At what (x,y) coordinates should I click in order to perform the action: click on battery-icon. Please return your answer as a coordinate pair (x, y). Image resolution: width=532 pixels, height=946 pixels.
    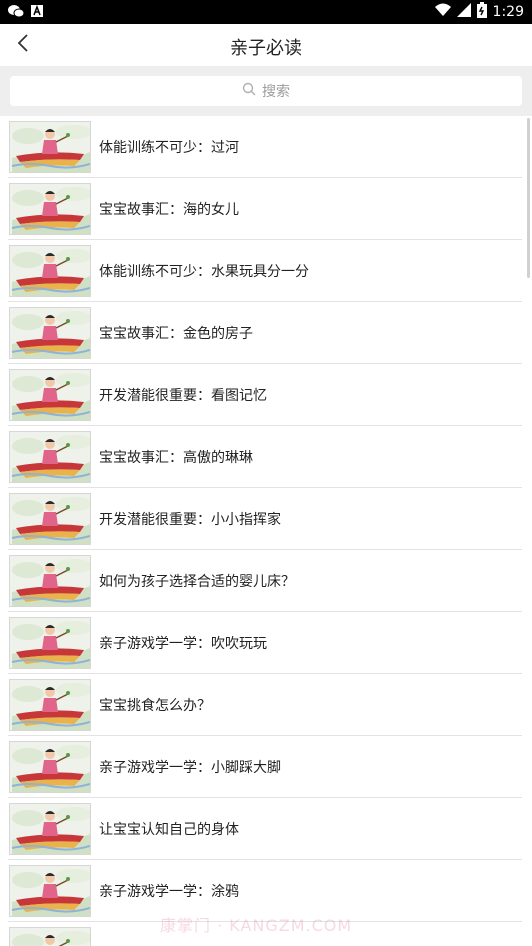
    Looking at the image, I should click on (481, 12).